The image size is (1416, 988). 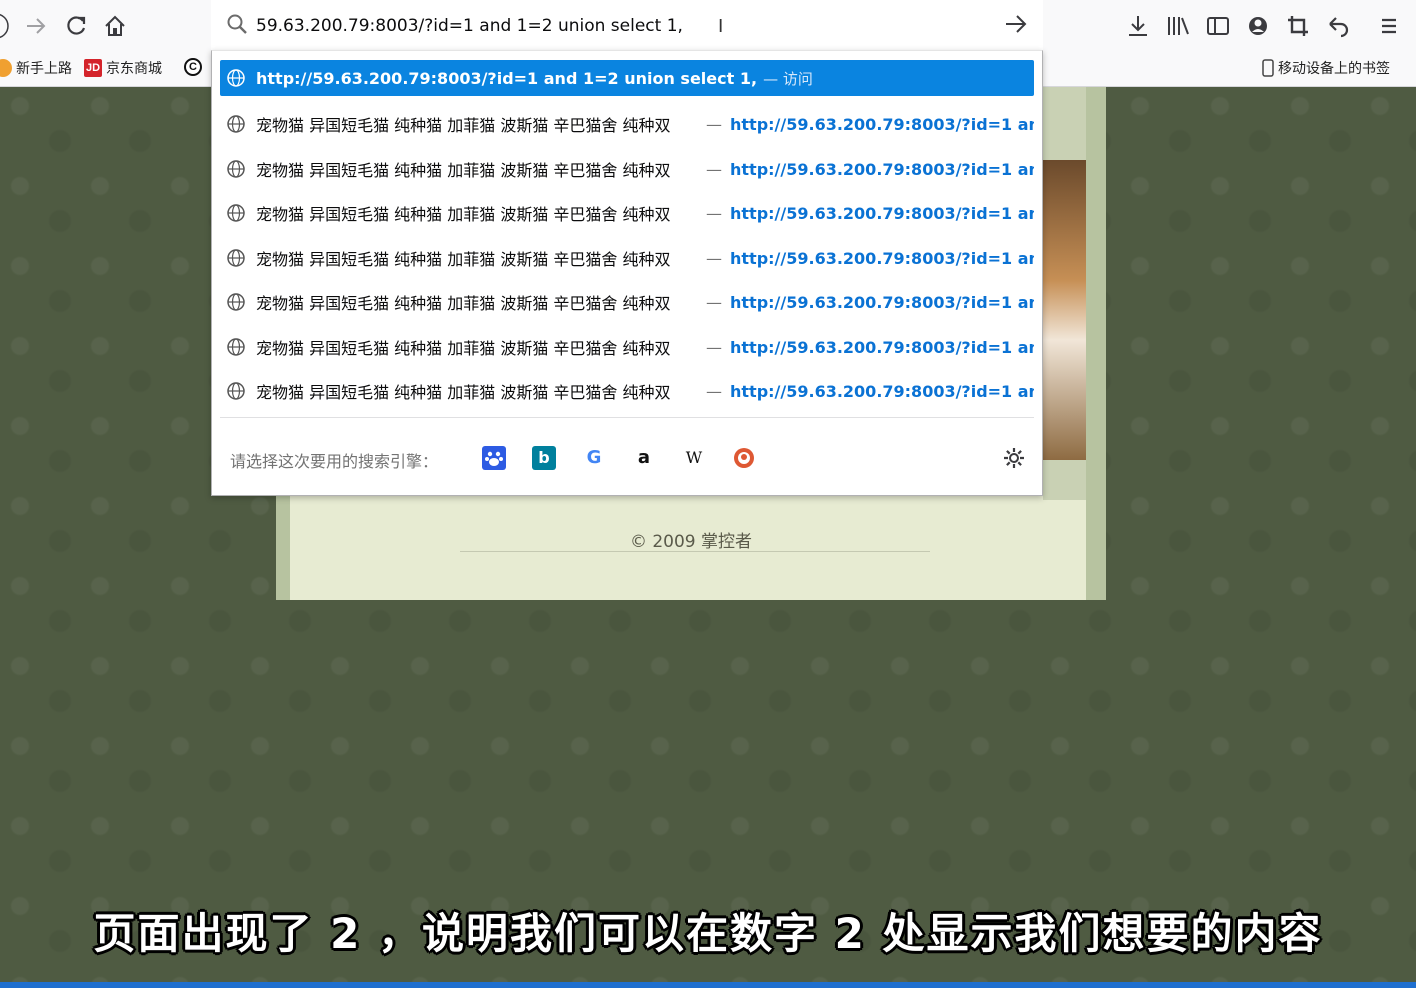 I want to click on account-button, so click(x=1258, y=26).